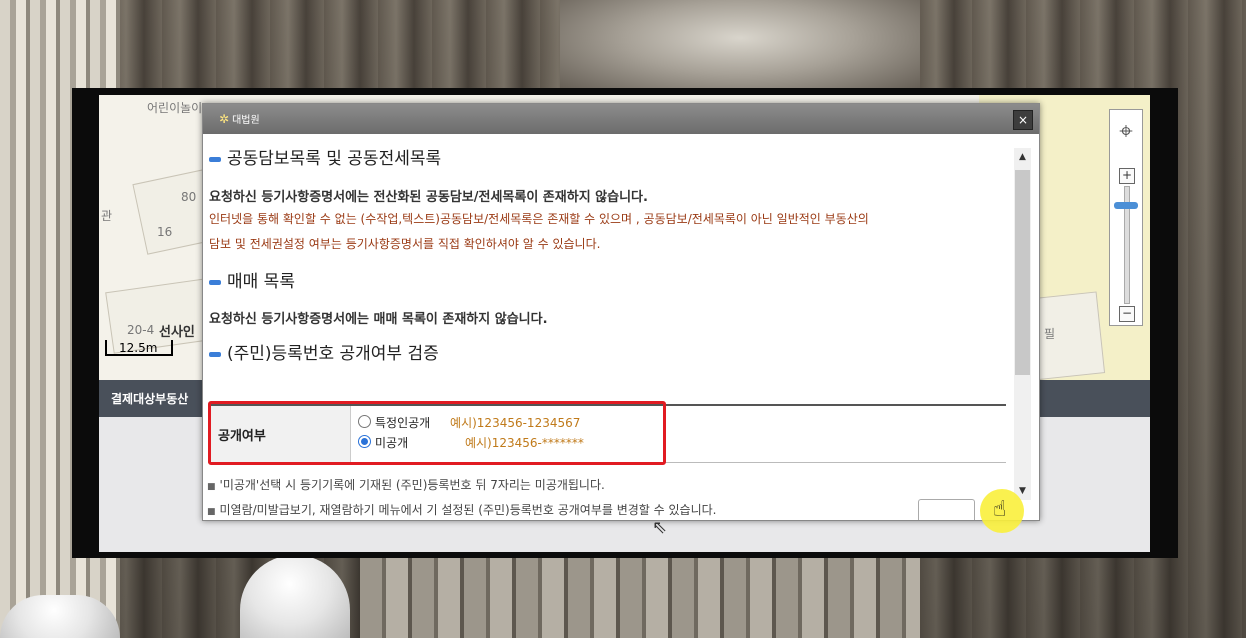 The image size is (1246, 638). What do you see at coordinates (177, 332) in the screenshot?
I see `map-label: 선사인` at bounding box center [177, 332].